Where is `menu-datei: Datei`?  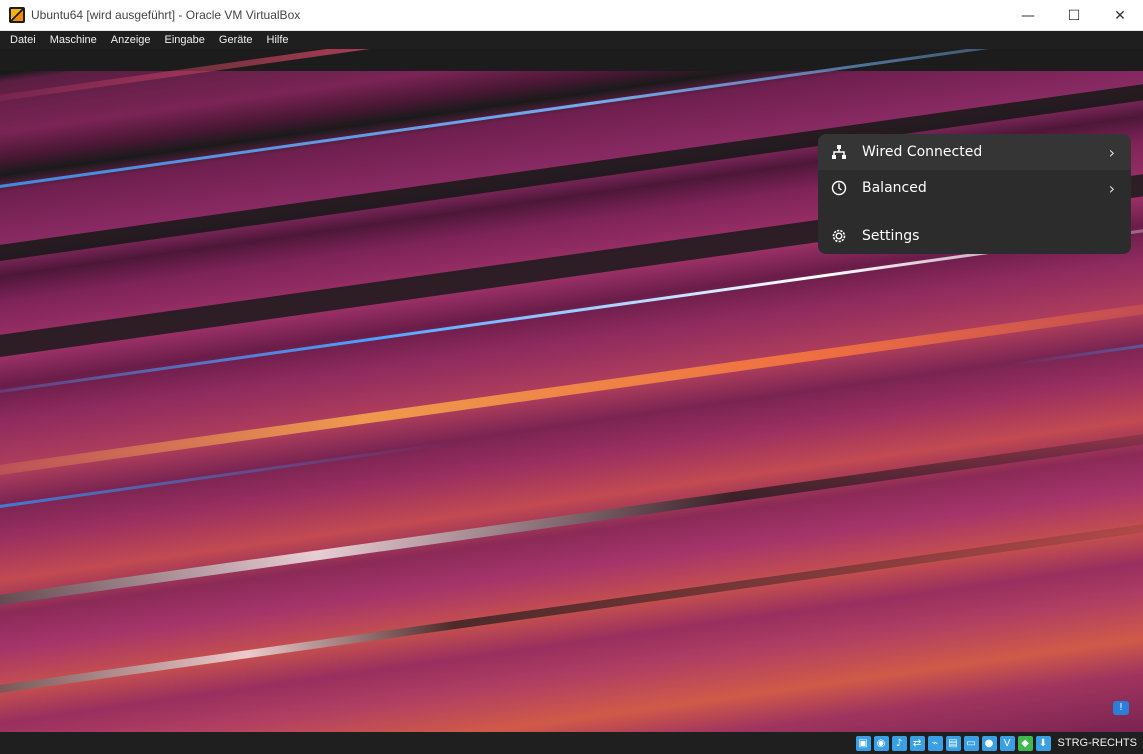 menu-datei: Datei is located at coordinates (23, 40).